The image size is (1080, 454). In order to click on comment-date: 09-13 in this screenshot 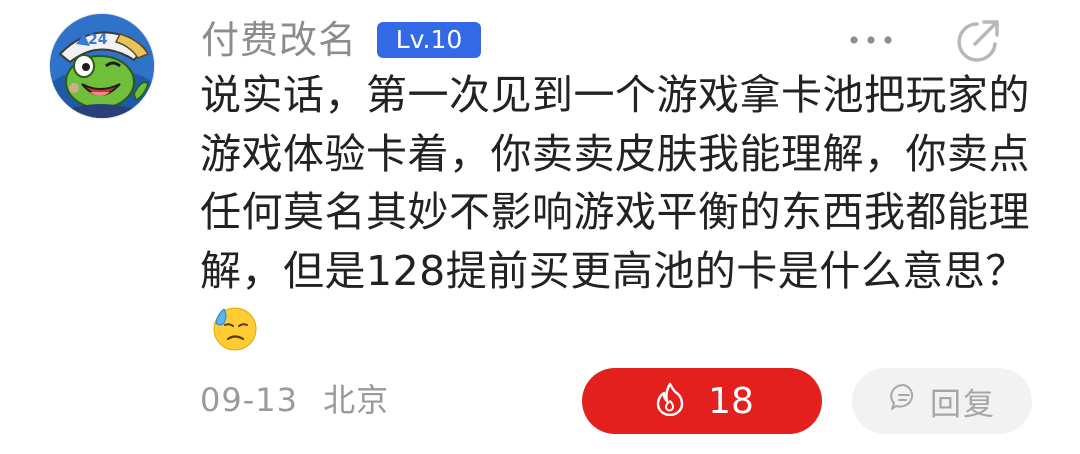, I will do `click(249, 400)`.